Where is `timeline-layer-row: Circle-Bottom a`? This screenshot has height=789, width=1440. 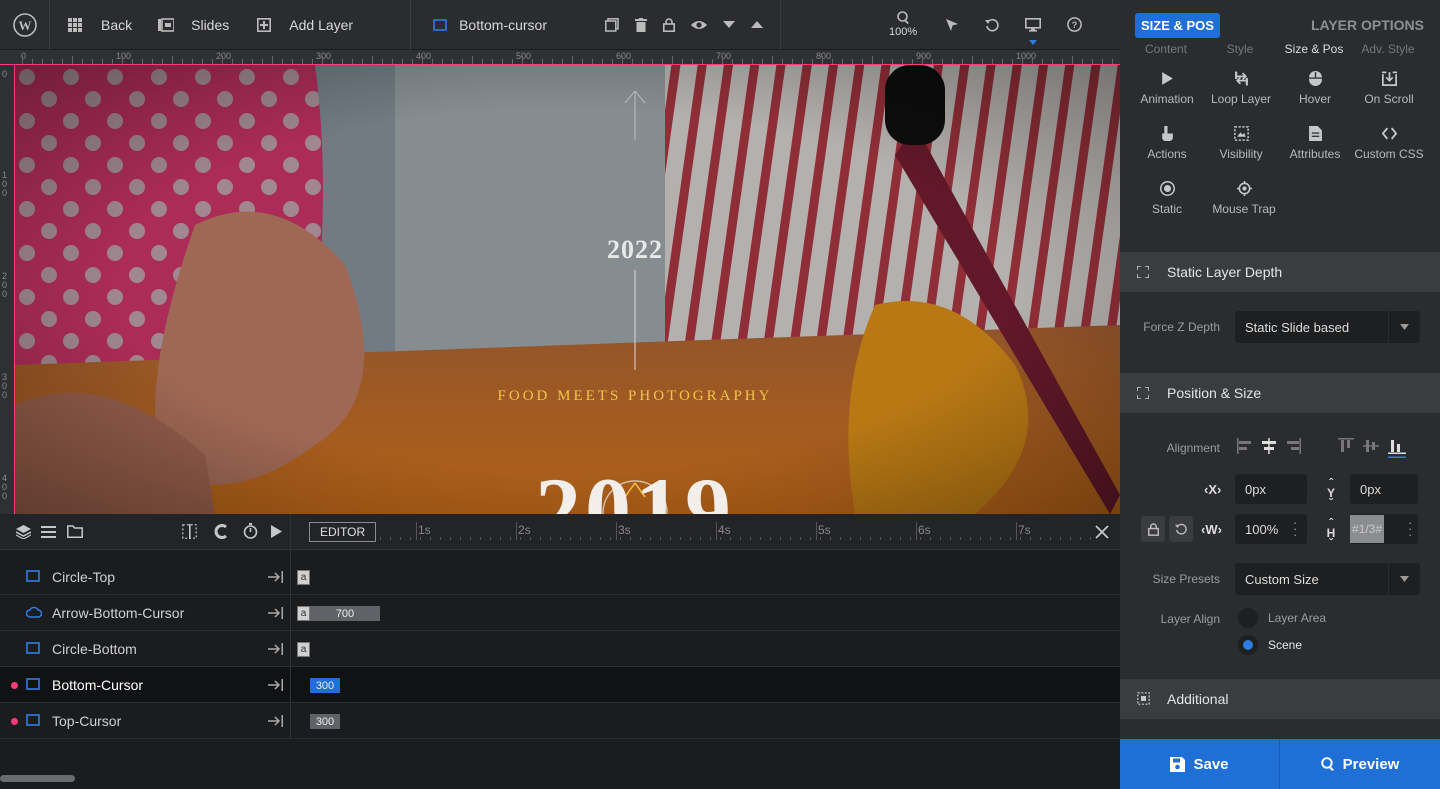 timeline-layer-row: Circle-Bottom a is located at coordinates (560, 649).